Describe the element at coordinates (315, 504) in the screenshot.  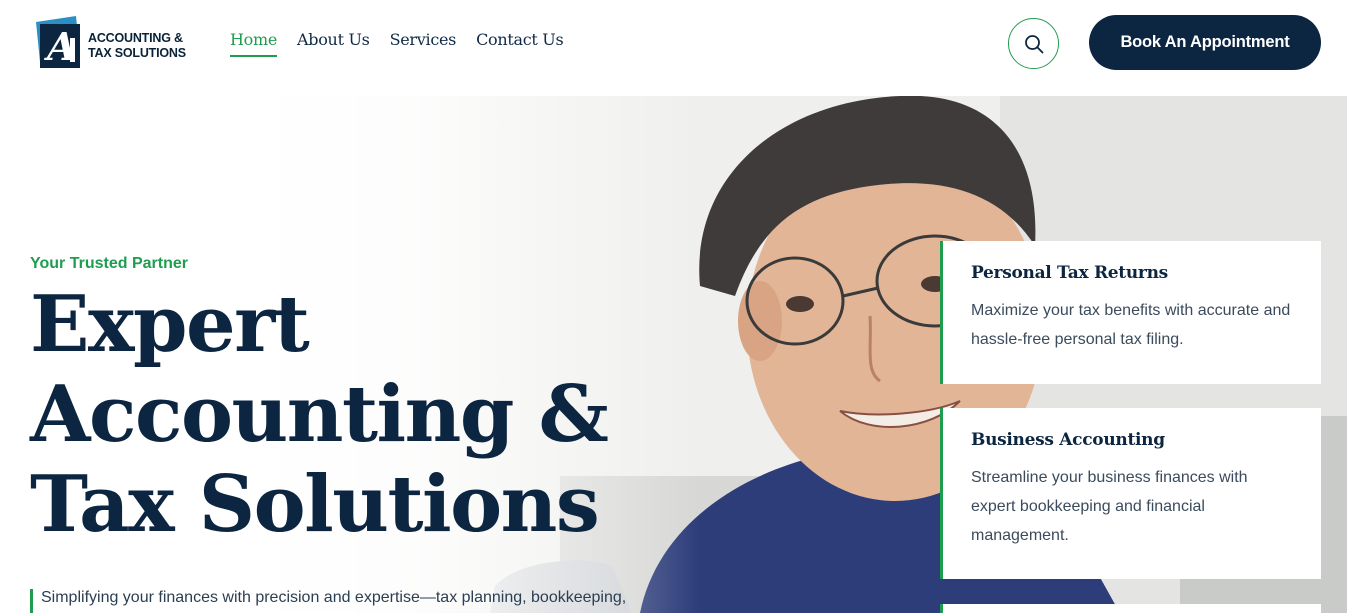
I see `headline-line-3: Tax Solutions` at that location.